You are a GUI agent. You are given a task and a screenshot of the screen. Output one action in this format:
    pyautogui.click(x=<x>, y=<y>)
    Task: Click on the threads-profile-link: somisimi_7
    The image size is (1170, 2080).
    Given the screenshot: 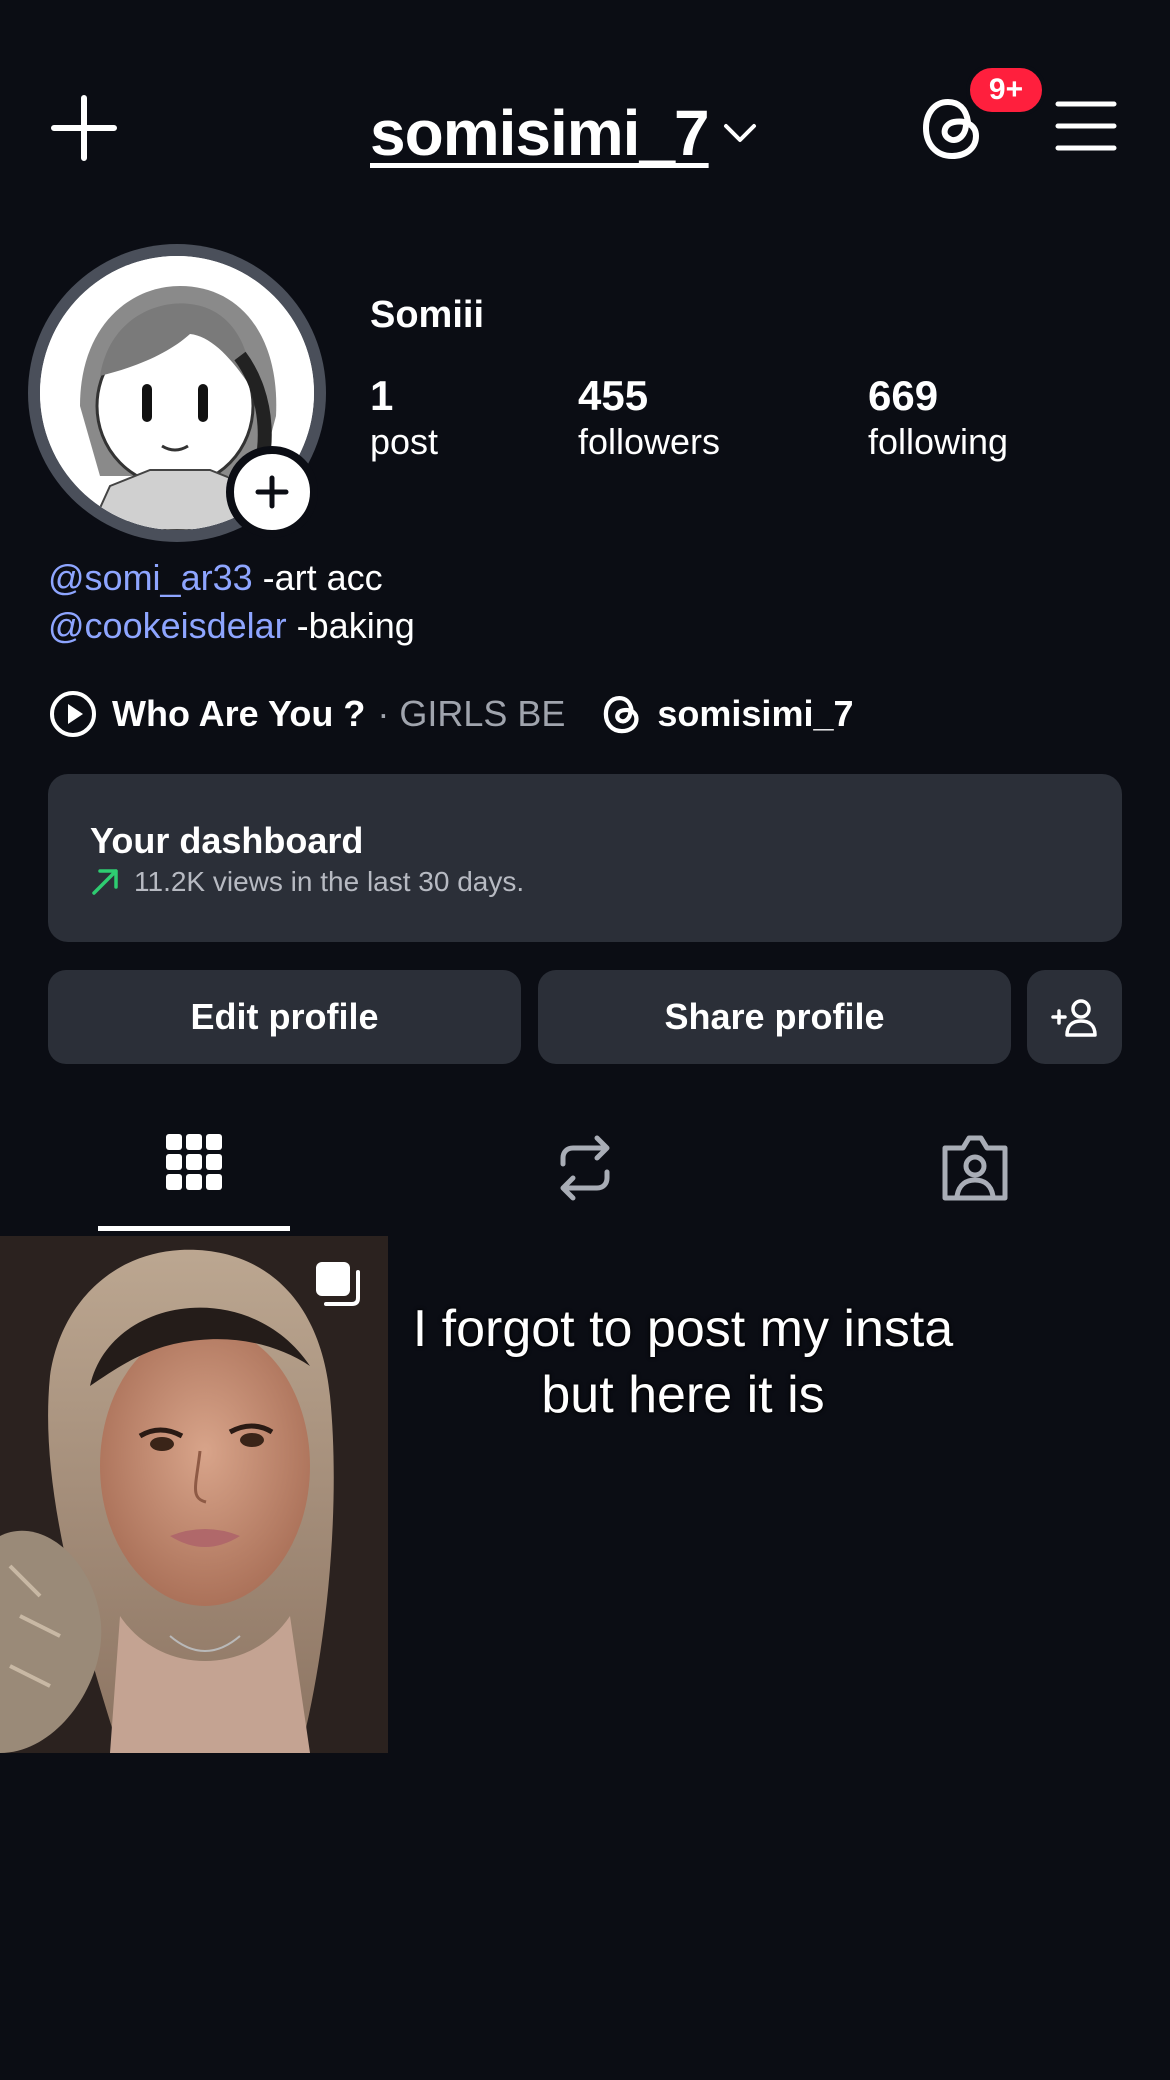 What is the action you would take?
    pyautogui.click(x=727, y=714)
    